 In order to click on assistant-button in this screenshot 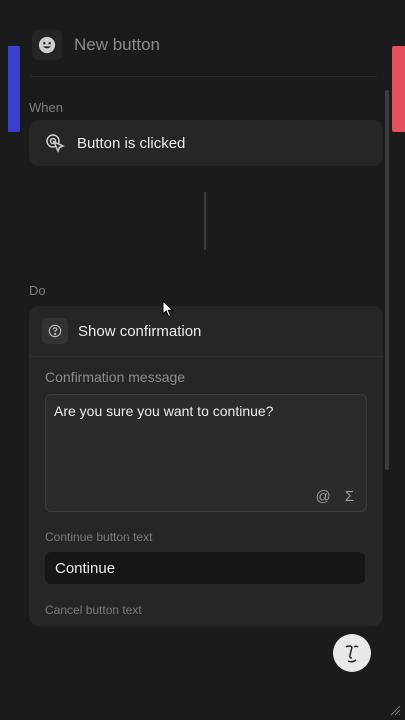, I will do `click(352, 653)`.